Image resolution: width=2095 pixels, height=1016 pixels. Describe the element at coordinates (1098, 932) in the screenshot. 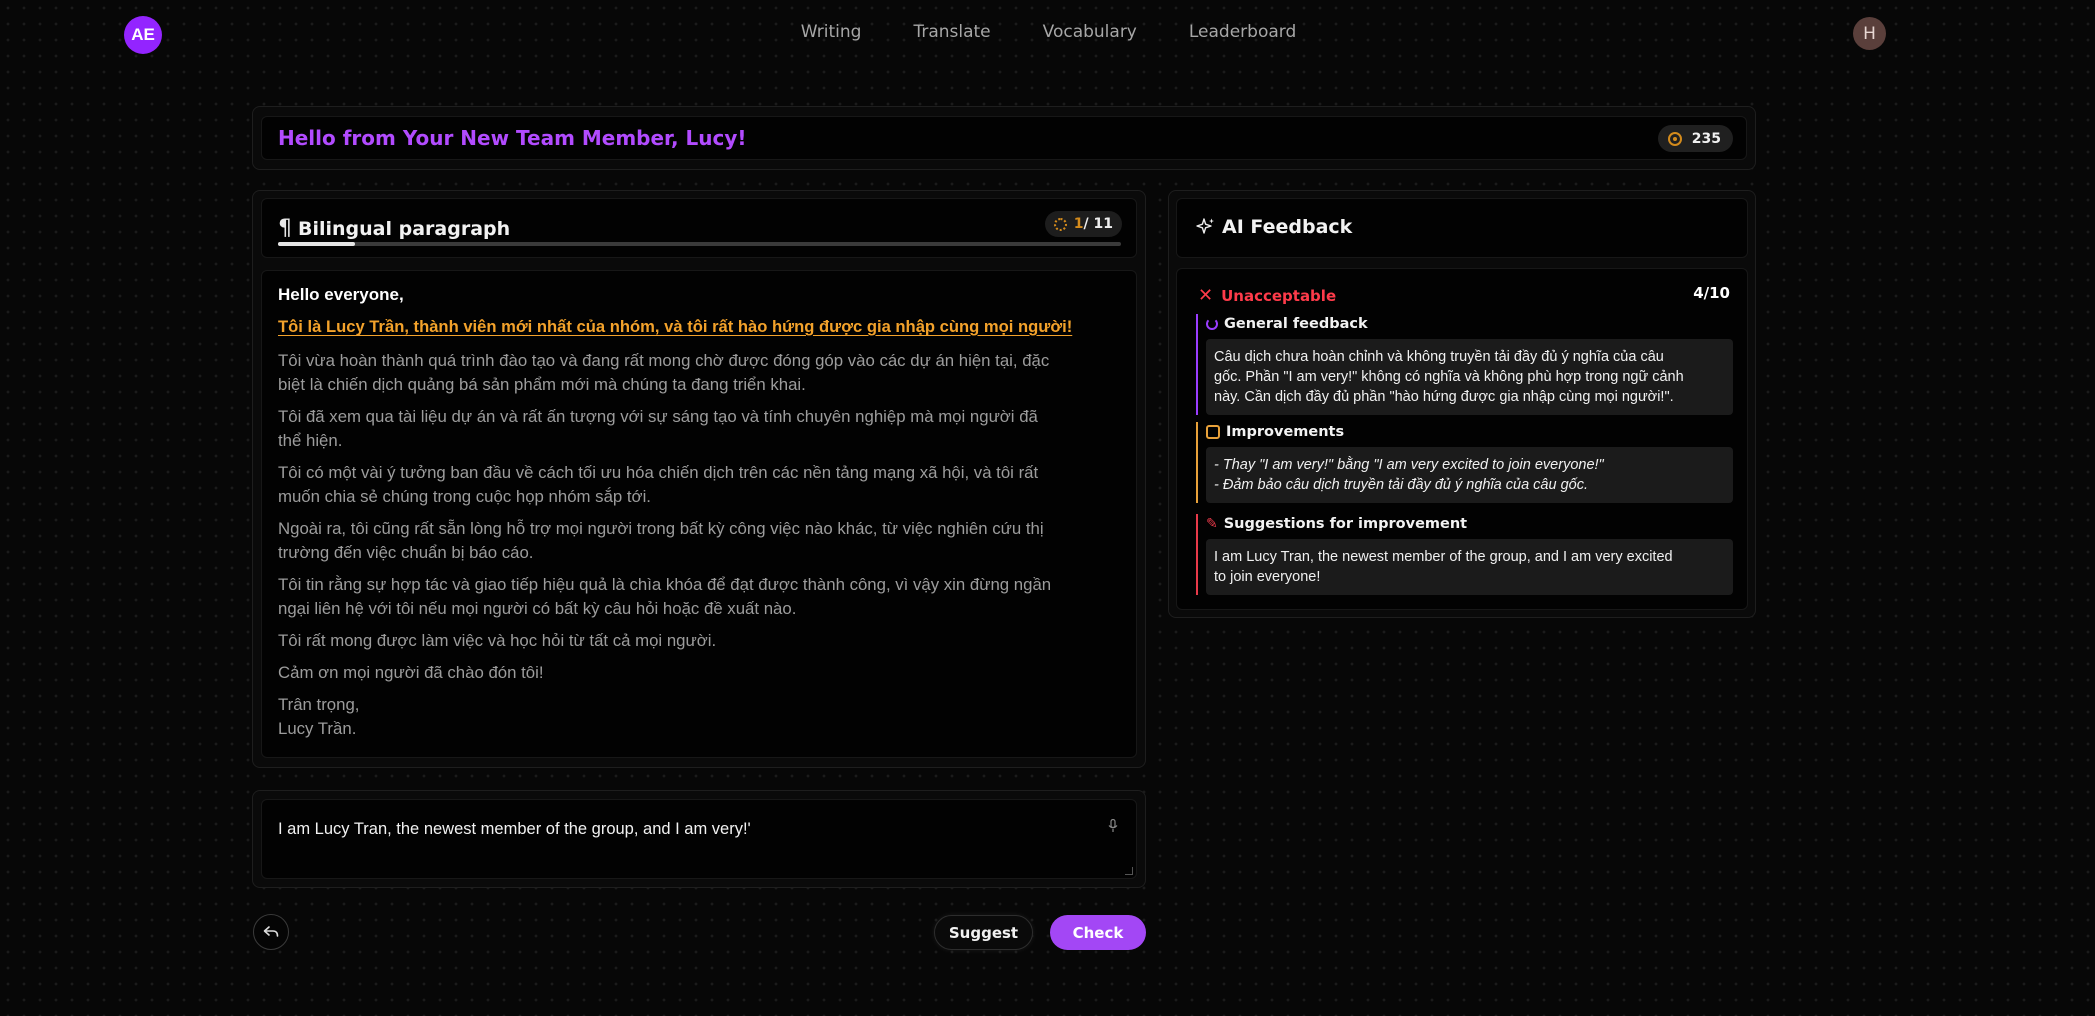

I see `check-button: Check` at that location.